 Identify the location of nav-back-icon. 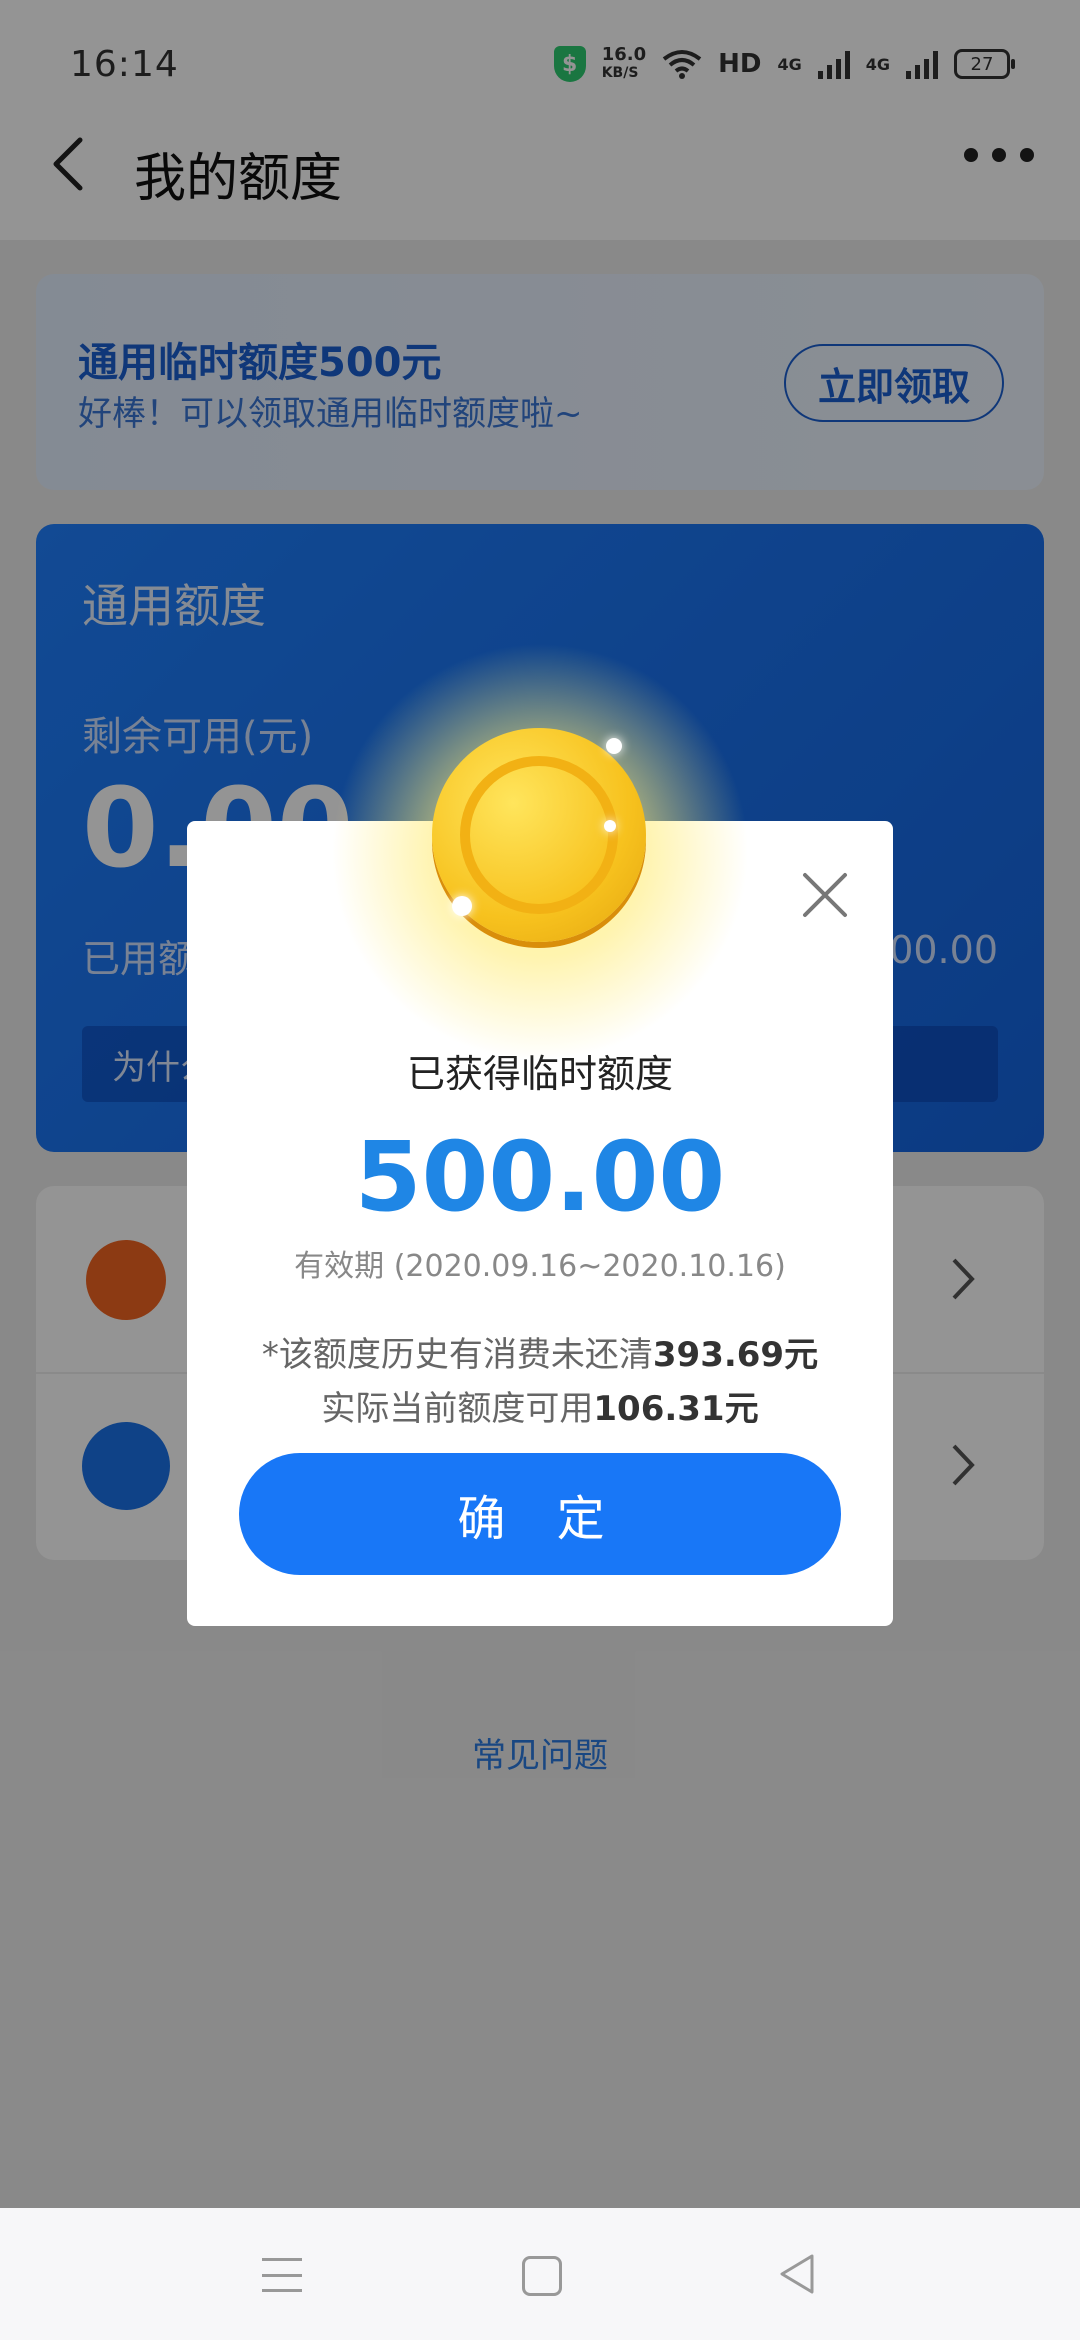
(797, 2274).